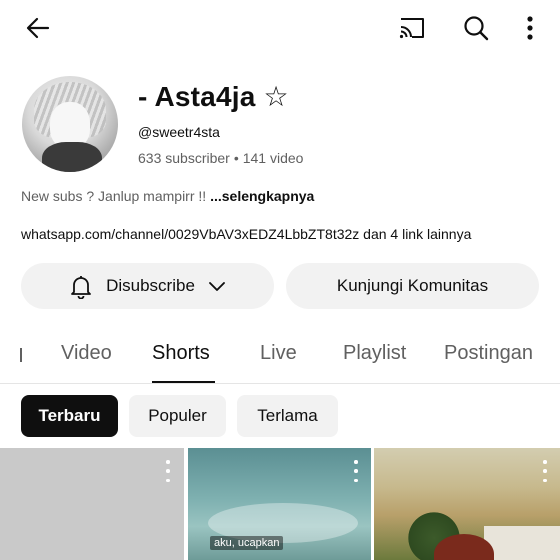  I want to click on tab-shorts: Shorts, so click(181, 353).